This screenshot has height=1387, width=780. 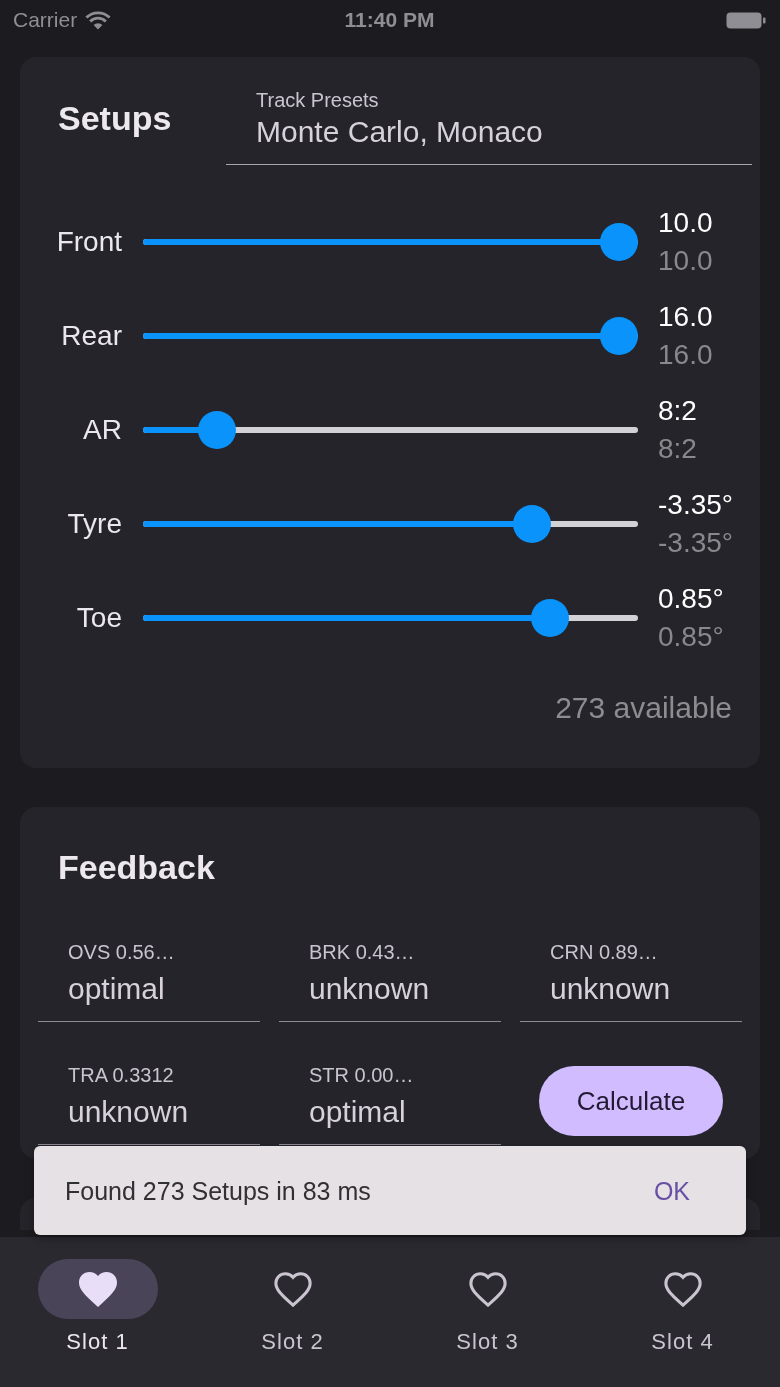 I want to click on status-time: 11:40 PM, so click(x=389, y=20).